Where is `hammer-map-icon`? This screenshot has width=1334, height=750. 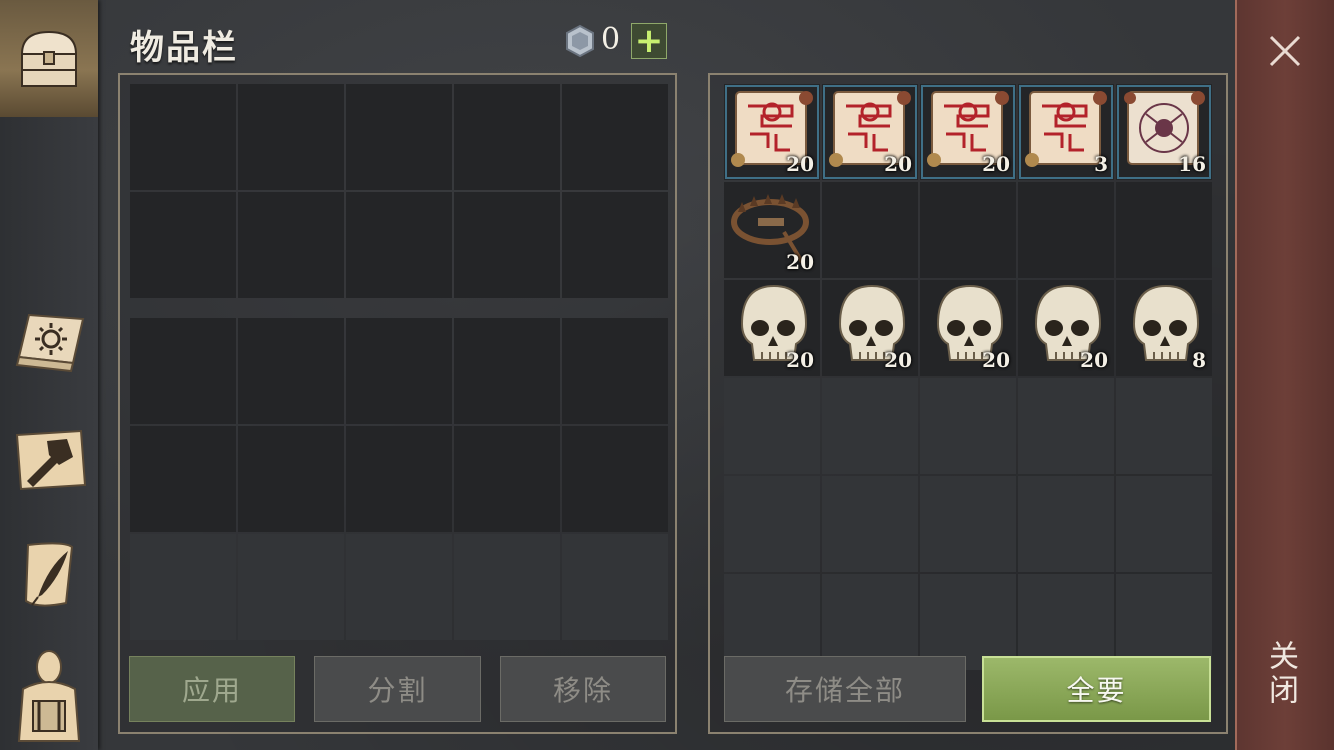
hammer-map-icon is located at coordinates (49, 460).